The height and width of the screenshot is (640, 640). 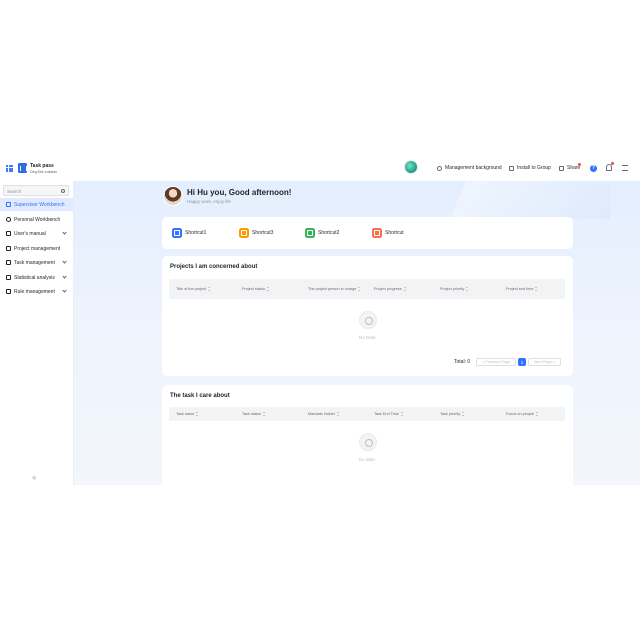 I want to click on column-header: Task name, so click(x=187, y=414).